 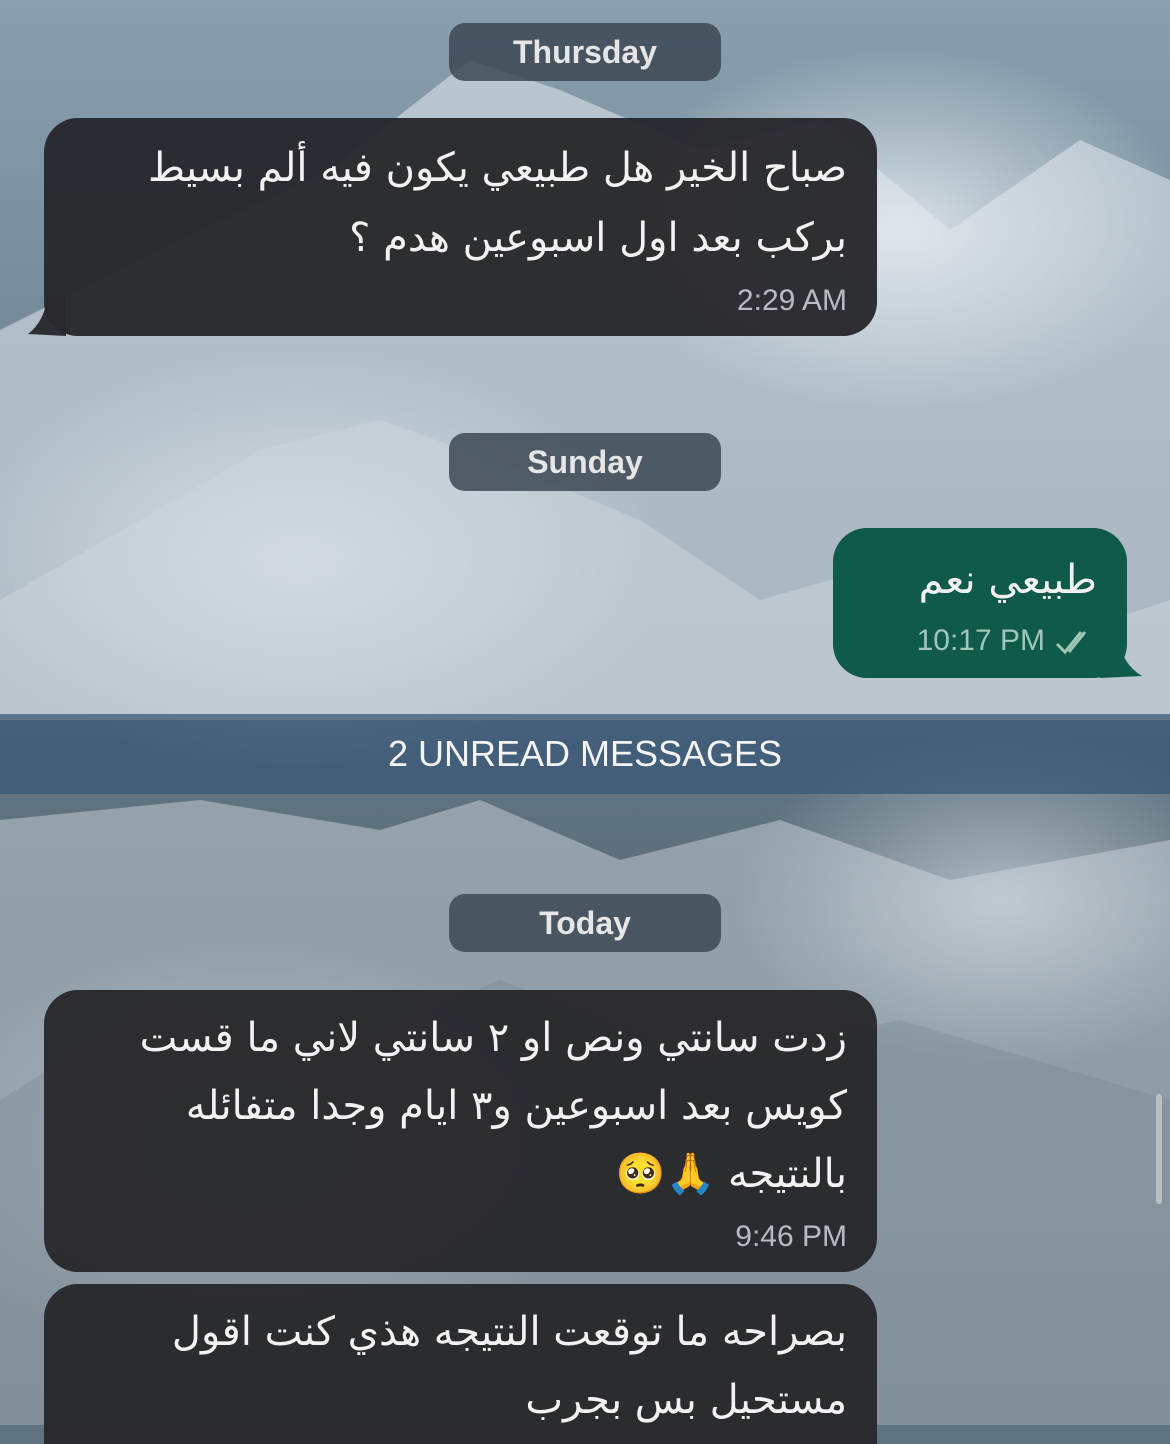 I want to click on message-line: زدت سانتي ونص او ٢ سانتي لاني ما قست, so click(x=493, y=1038).